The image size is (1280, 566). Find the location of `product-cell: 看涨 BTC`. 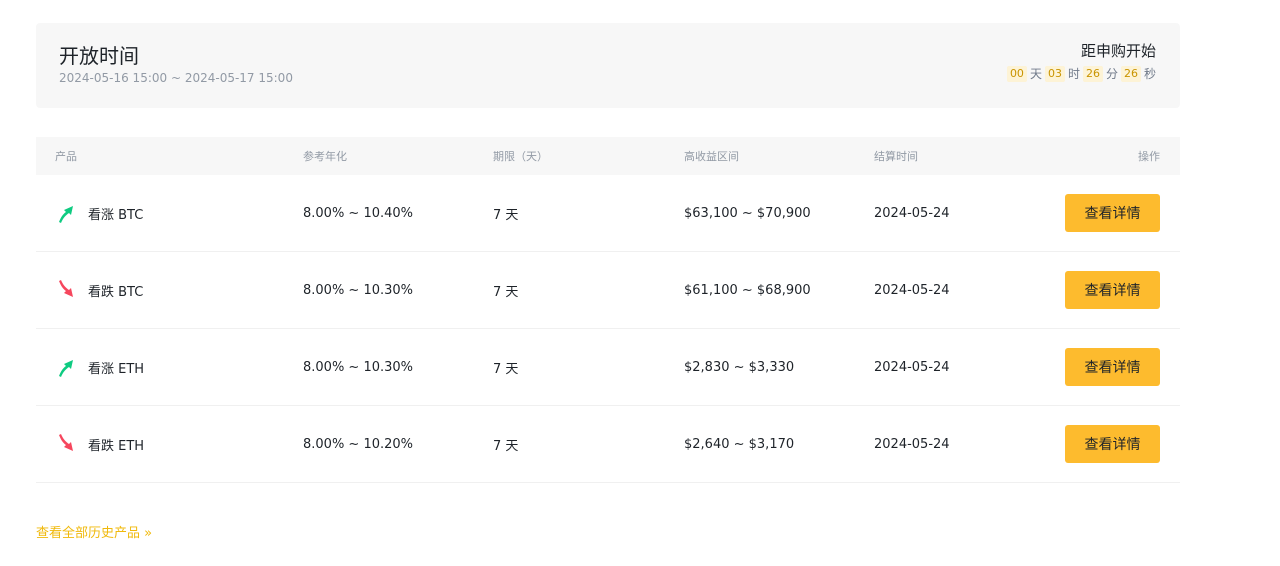

product-cell: 看涨 BTC is located at coordinates (99, 213).